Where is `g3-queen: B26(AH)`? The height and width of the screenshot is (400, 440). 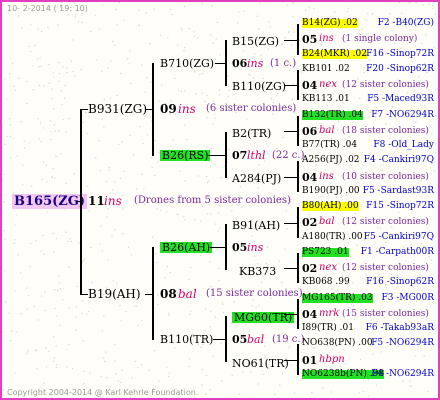
g3-queen: B26(AH) is located at coordinates (186, 247).